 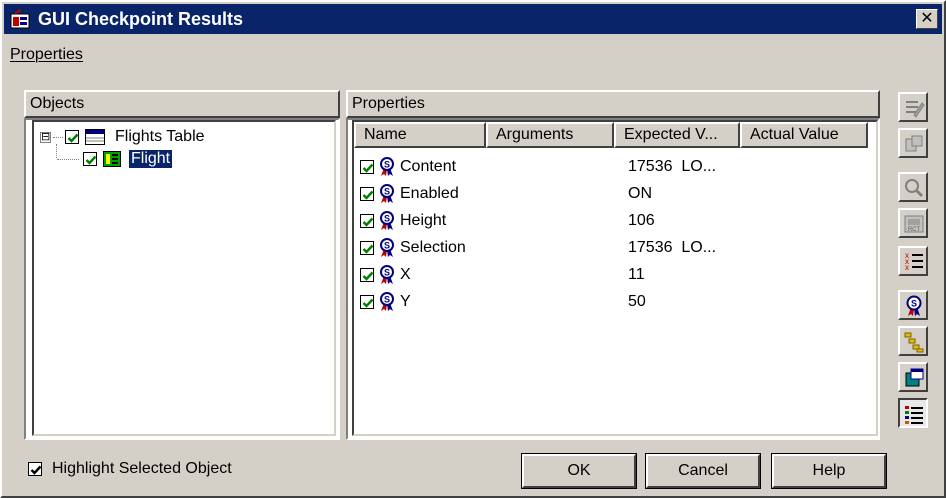 What do you see at coordinates (45, 137) in the screenshot?
I see `collapse-icon: ⊟` at bounding box center [45, 137].